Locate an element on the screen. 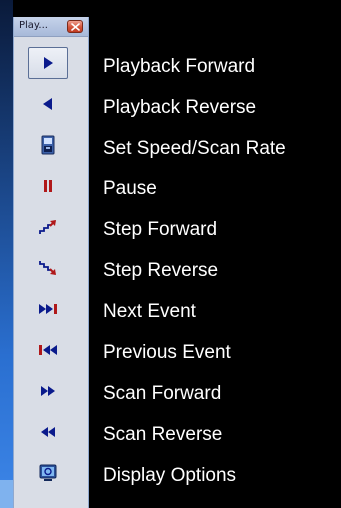  background-edge is located at coordinates (6, 254).